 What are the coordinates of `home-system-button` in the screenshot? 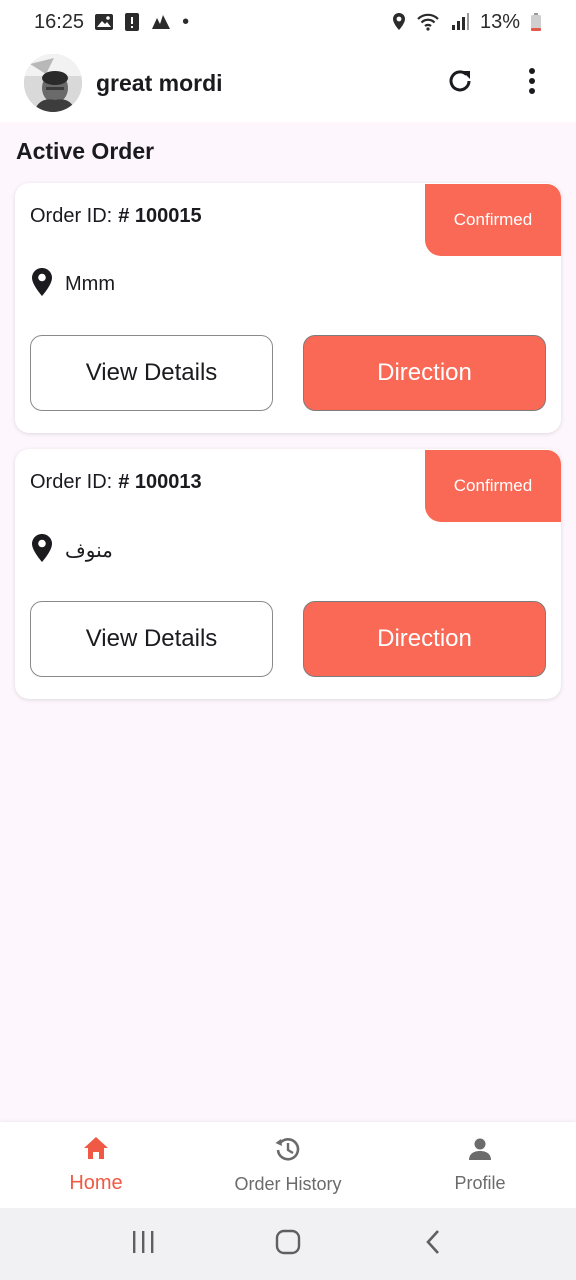 It's located at (288, 1244).